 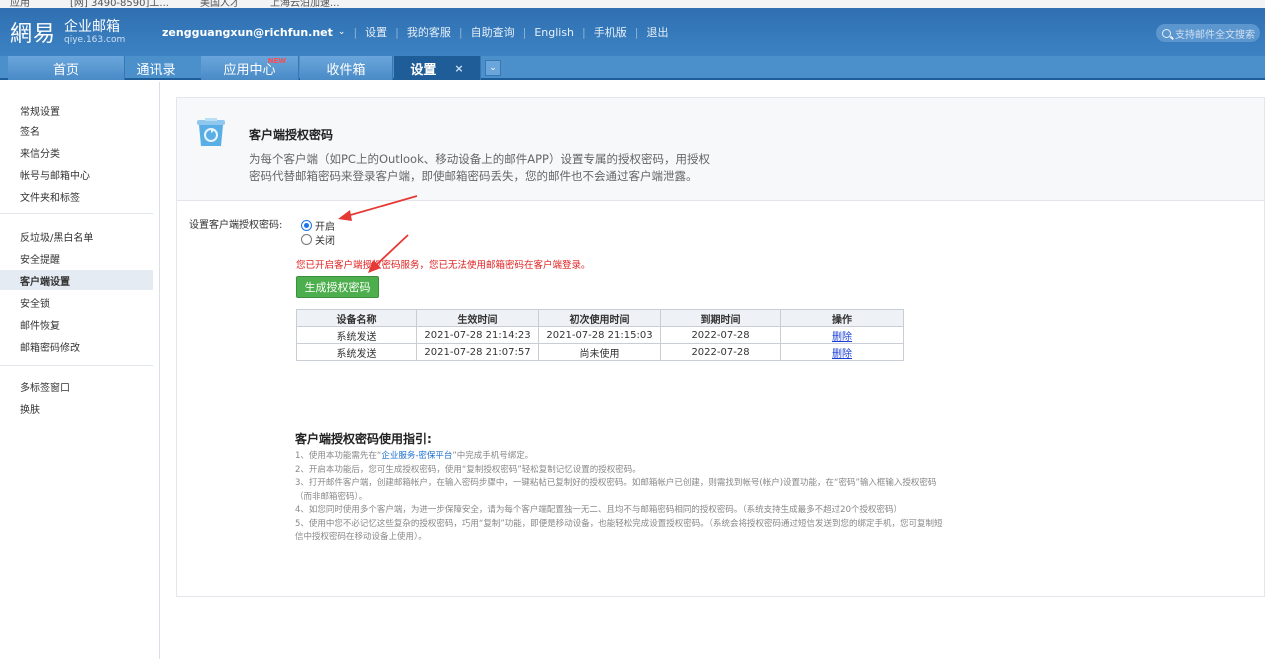 What do you see at coordinates (620, 457) in the screenshot?
I see `guide-line-1: 1、使用本功能需先在“企业服务-密保平台”中完成手机号绑定。` at bounding box center [620, 457].